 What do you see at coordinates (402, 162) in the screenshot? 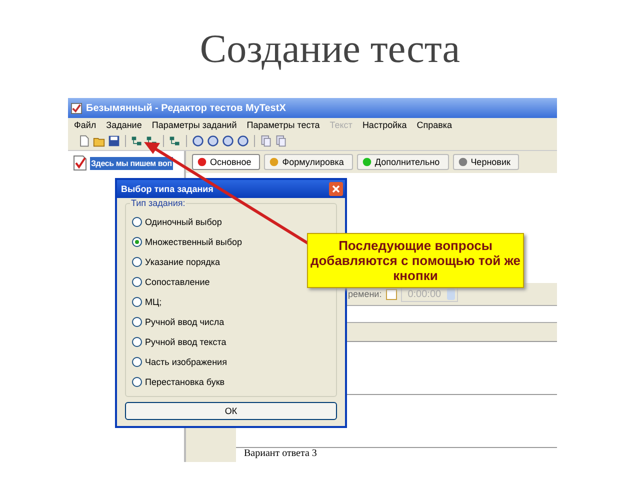
I see `tab: Дополнительно` at bounding box center [402, 162].